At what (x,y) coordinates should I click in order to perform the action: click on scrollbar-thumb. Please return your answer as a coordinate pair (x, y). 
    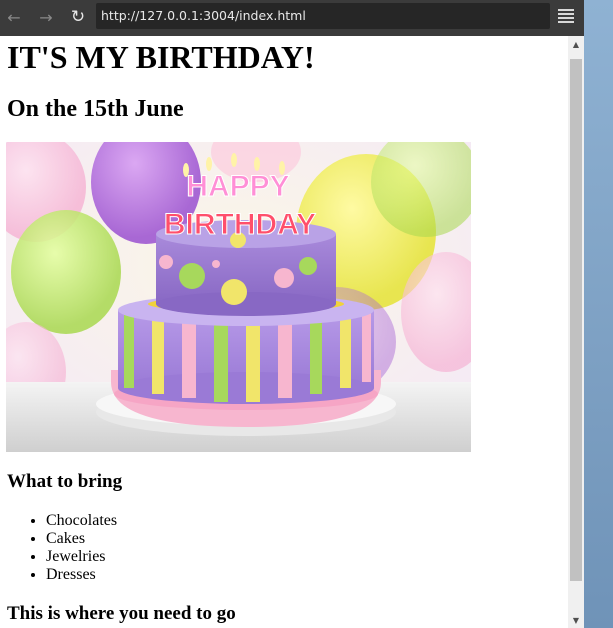
    Looking at the image, I should click on (576, 320).